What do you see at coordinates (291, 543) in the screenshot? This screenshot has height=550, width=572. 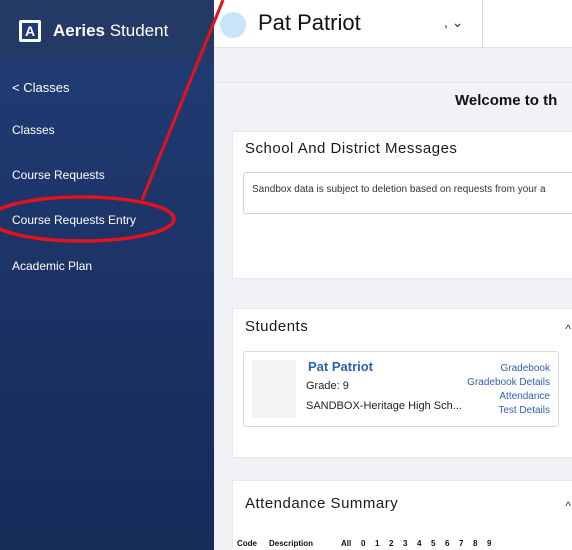 I see `col-description: Description` at bounding box center [291, 543].